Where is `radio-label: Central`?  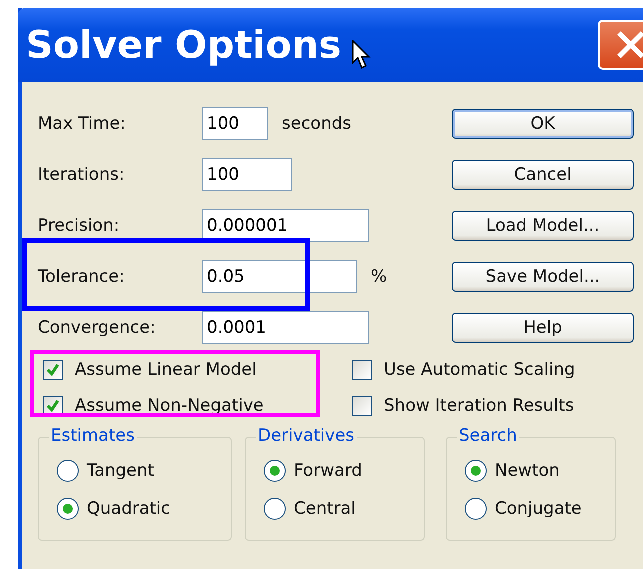
radio-label: Central is located at coordinates (325, 509).